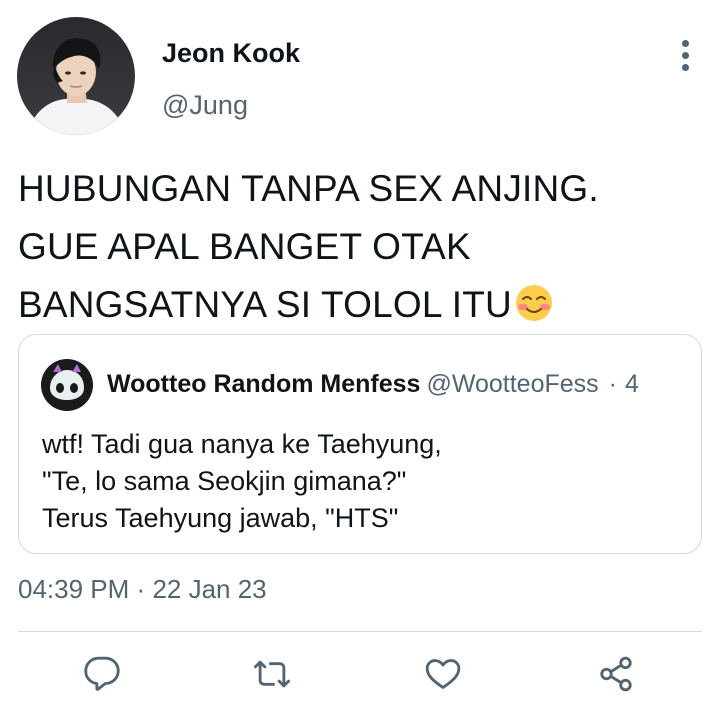 The height and width of the screenshot is (728, 720). Describe the element at coordinates (220, 518) in the screenshot. I see `quote-text-line: Terus Taehyung jawab, "HTS"` at that location.